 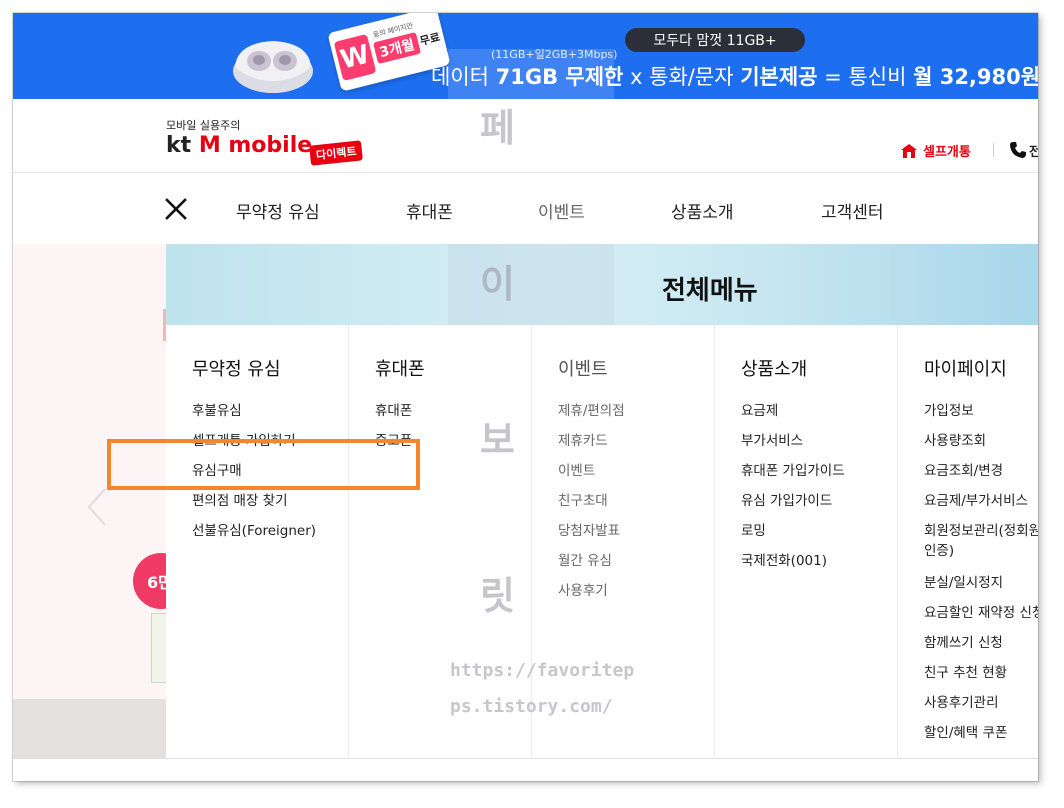 What do you see at coordinates (240, 499) in the screenshot?
I see `menu-link: 편의점 매장 찾기` at bounding box center [240, 499].